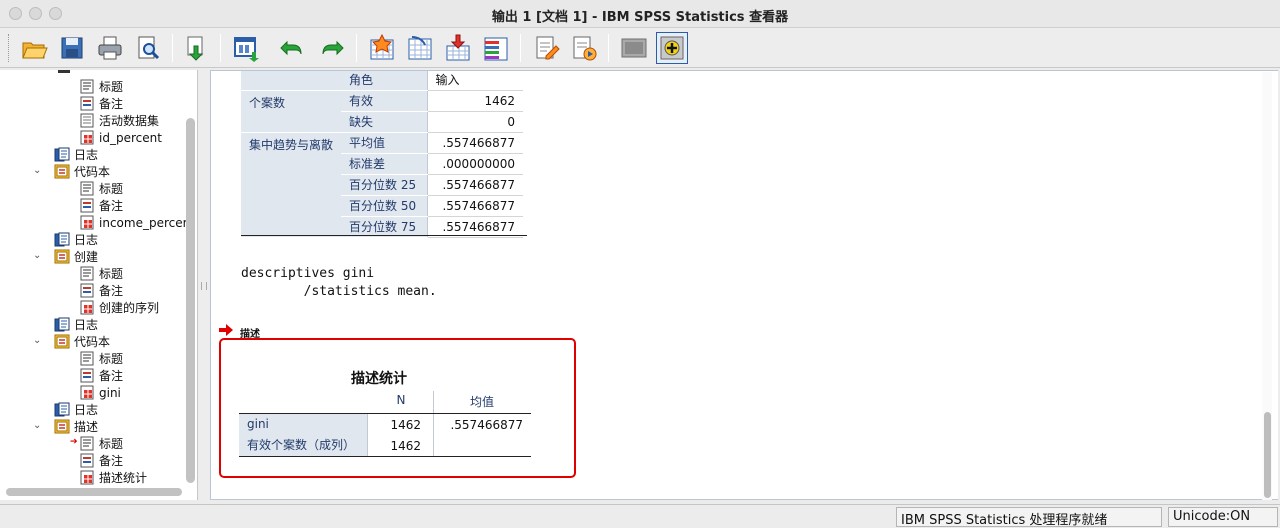  What do you see at coordinates (458, 48) in the screenshot?
I see `goto-variable-icon` at bounding box center [458, 48].